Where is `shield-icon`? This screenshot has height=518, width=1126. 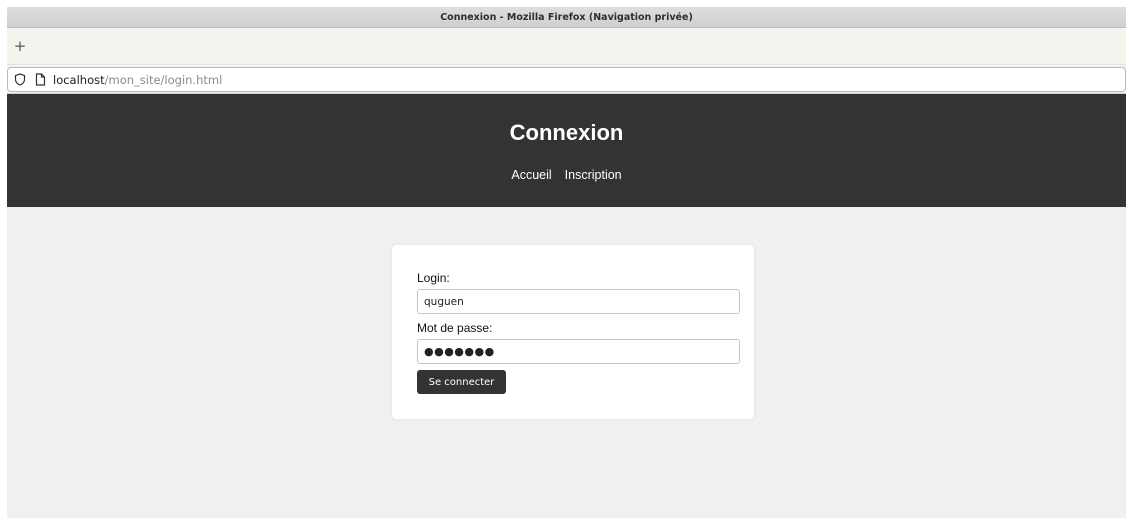
shield-icon is located at coordinates (20, 80).